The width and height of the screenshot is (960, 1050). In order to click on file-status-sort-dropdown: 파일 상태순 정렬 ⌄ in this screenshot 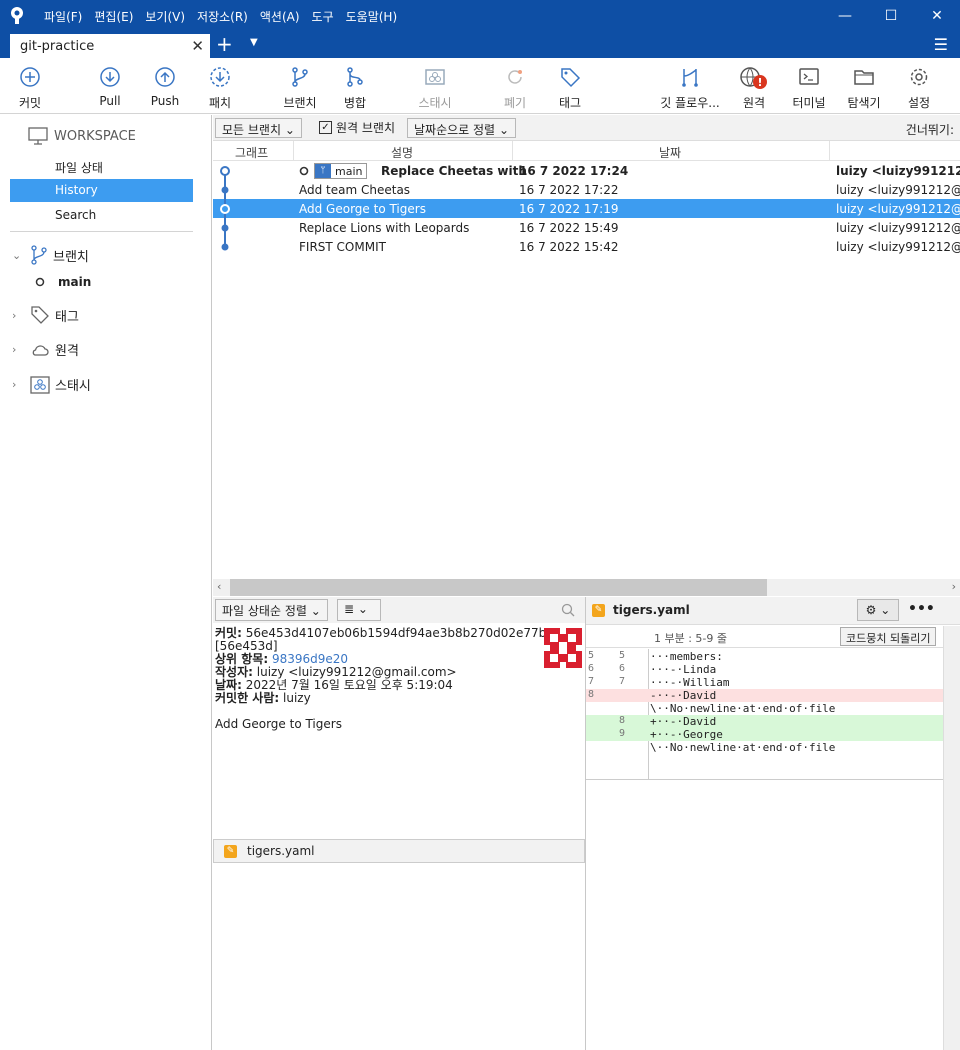, I will do `click(271, 610)`.